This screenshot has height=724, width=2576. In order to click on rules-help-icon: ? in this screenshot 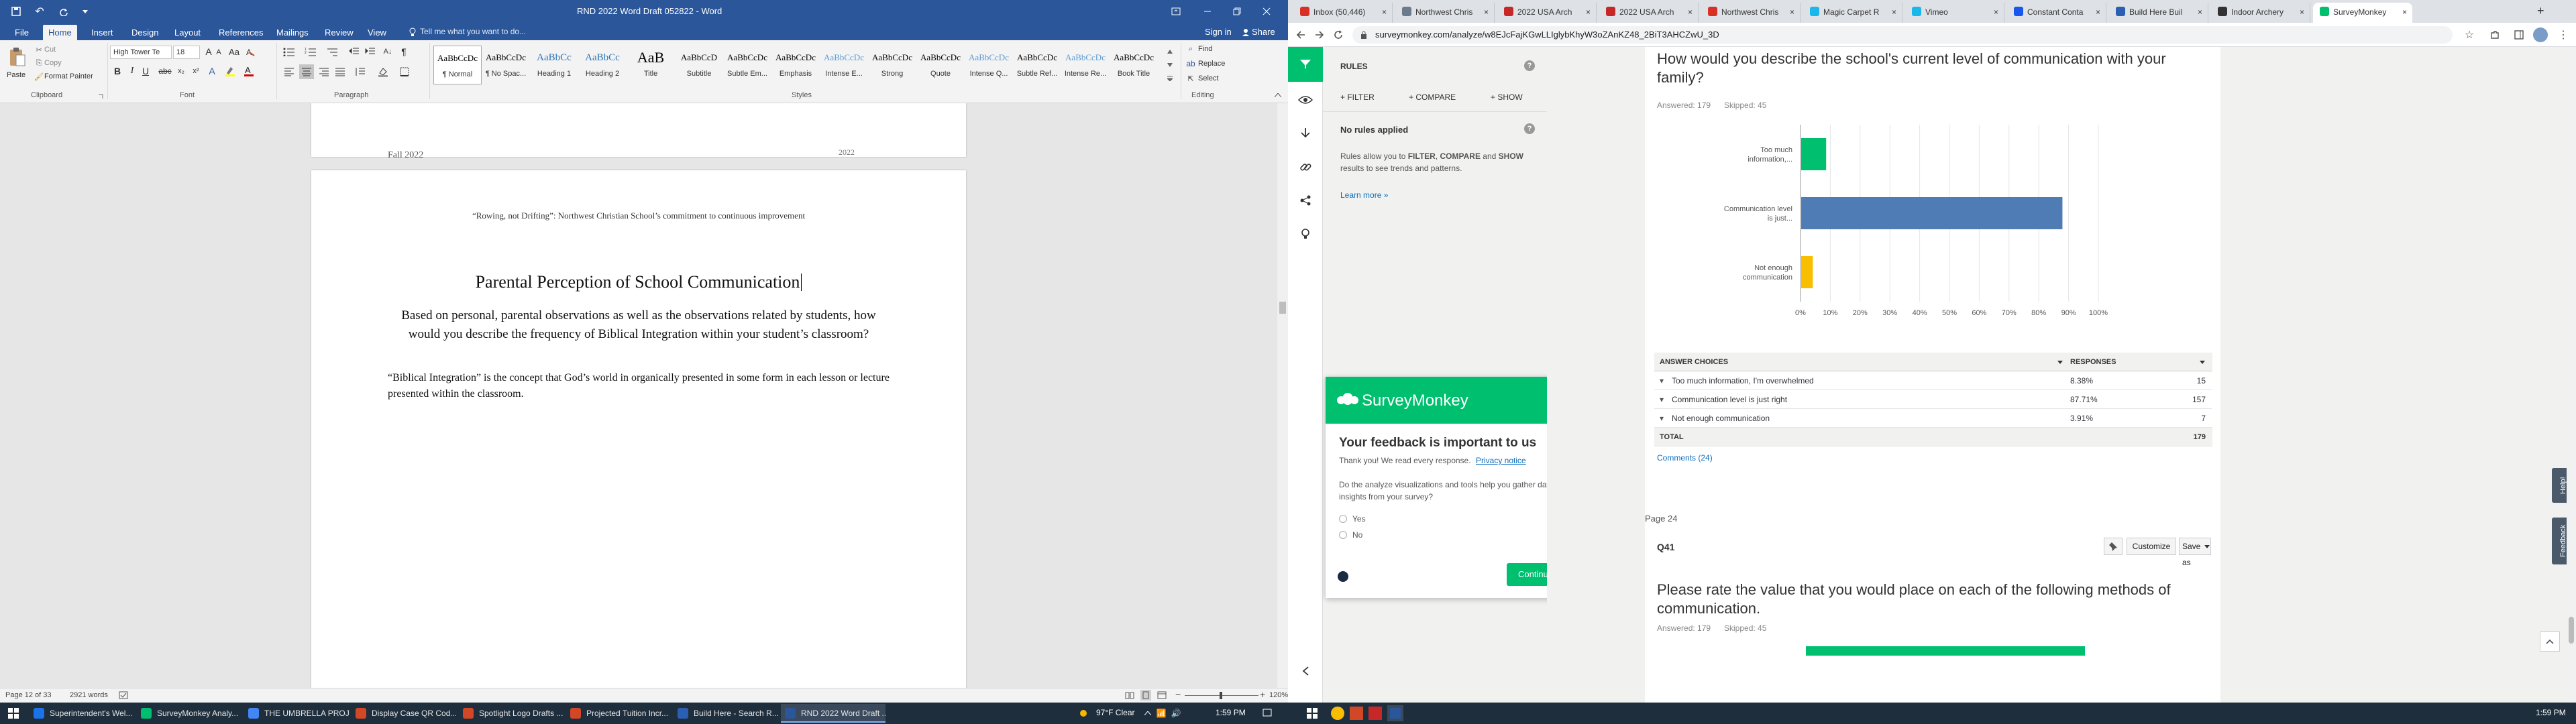, I will do `click(1529, 65)`.